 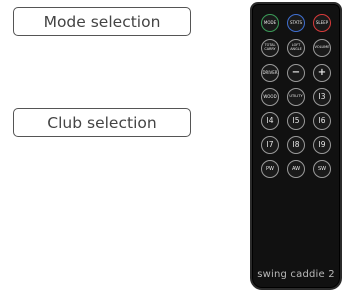 I want to click on mode-selection-callout: Mode selection, so click(x=102, y=21).